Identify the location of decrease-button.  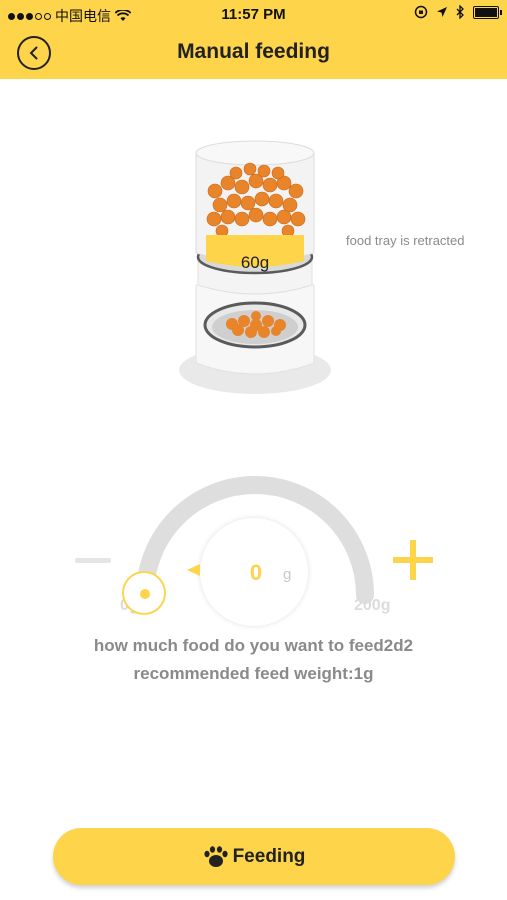
(93, 560).